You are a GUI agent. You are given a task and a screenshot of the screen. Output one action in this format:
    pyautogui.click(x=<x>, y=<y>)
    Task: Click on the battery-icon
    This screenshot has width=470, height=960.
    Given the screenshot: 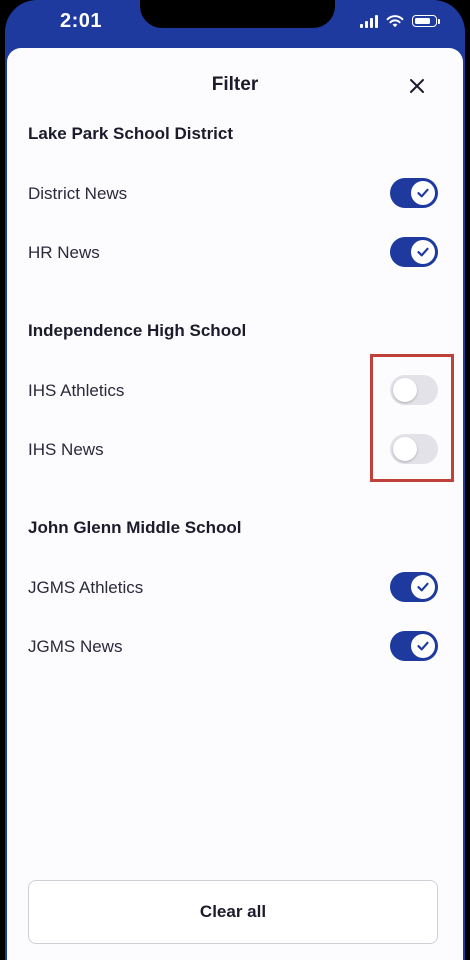 What is the action you would take?
    pyautogui.click(x=426, y=21)
    